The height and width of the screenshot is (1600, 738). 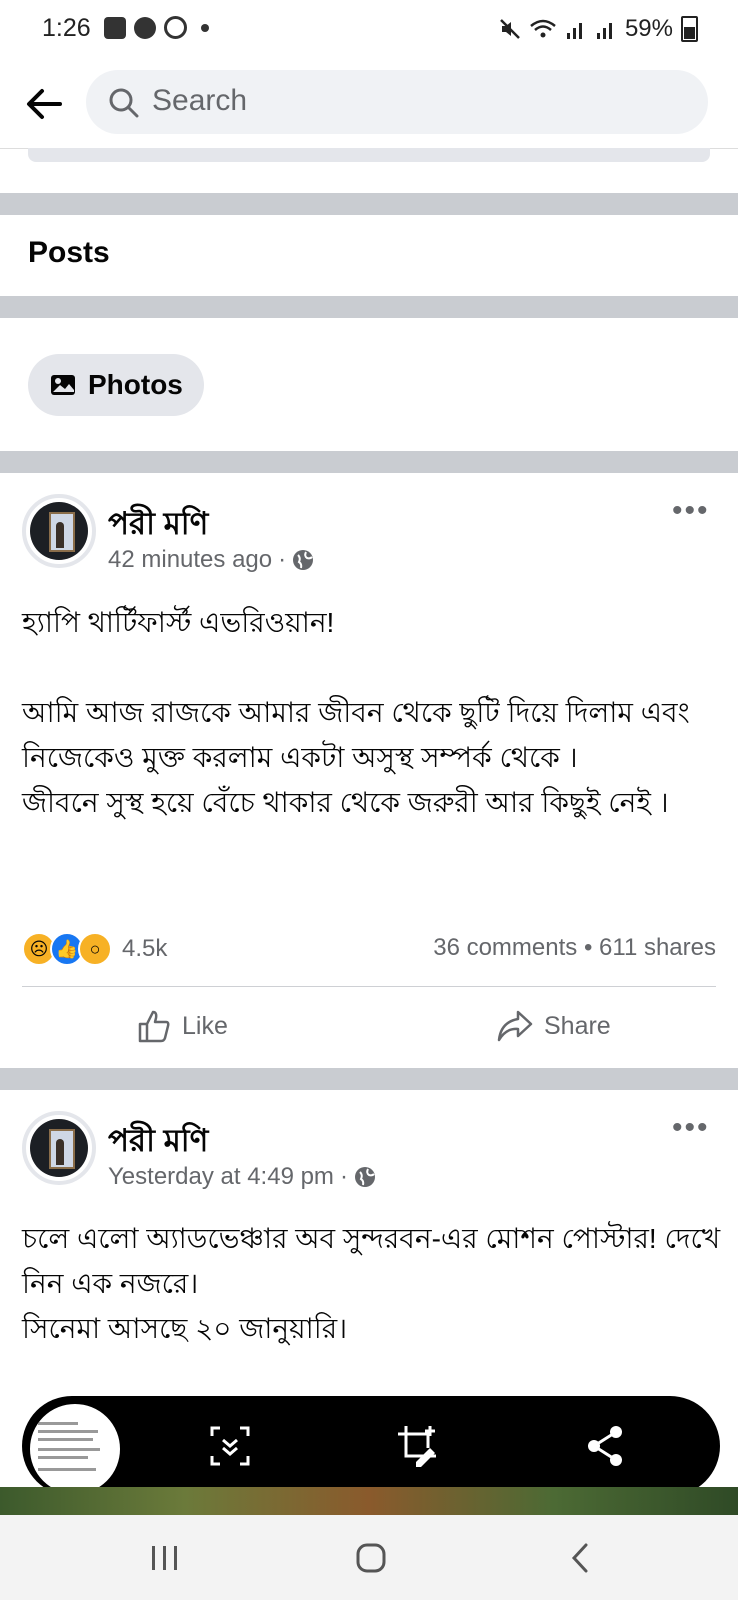 What do you see at coordinates (397, 102) in the screenshot?
I see `search-input: Search` at bounding box center [397, 102].